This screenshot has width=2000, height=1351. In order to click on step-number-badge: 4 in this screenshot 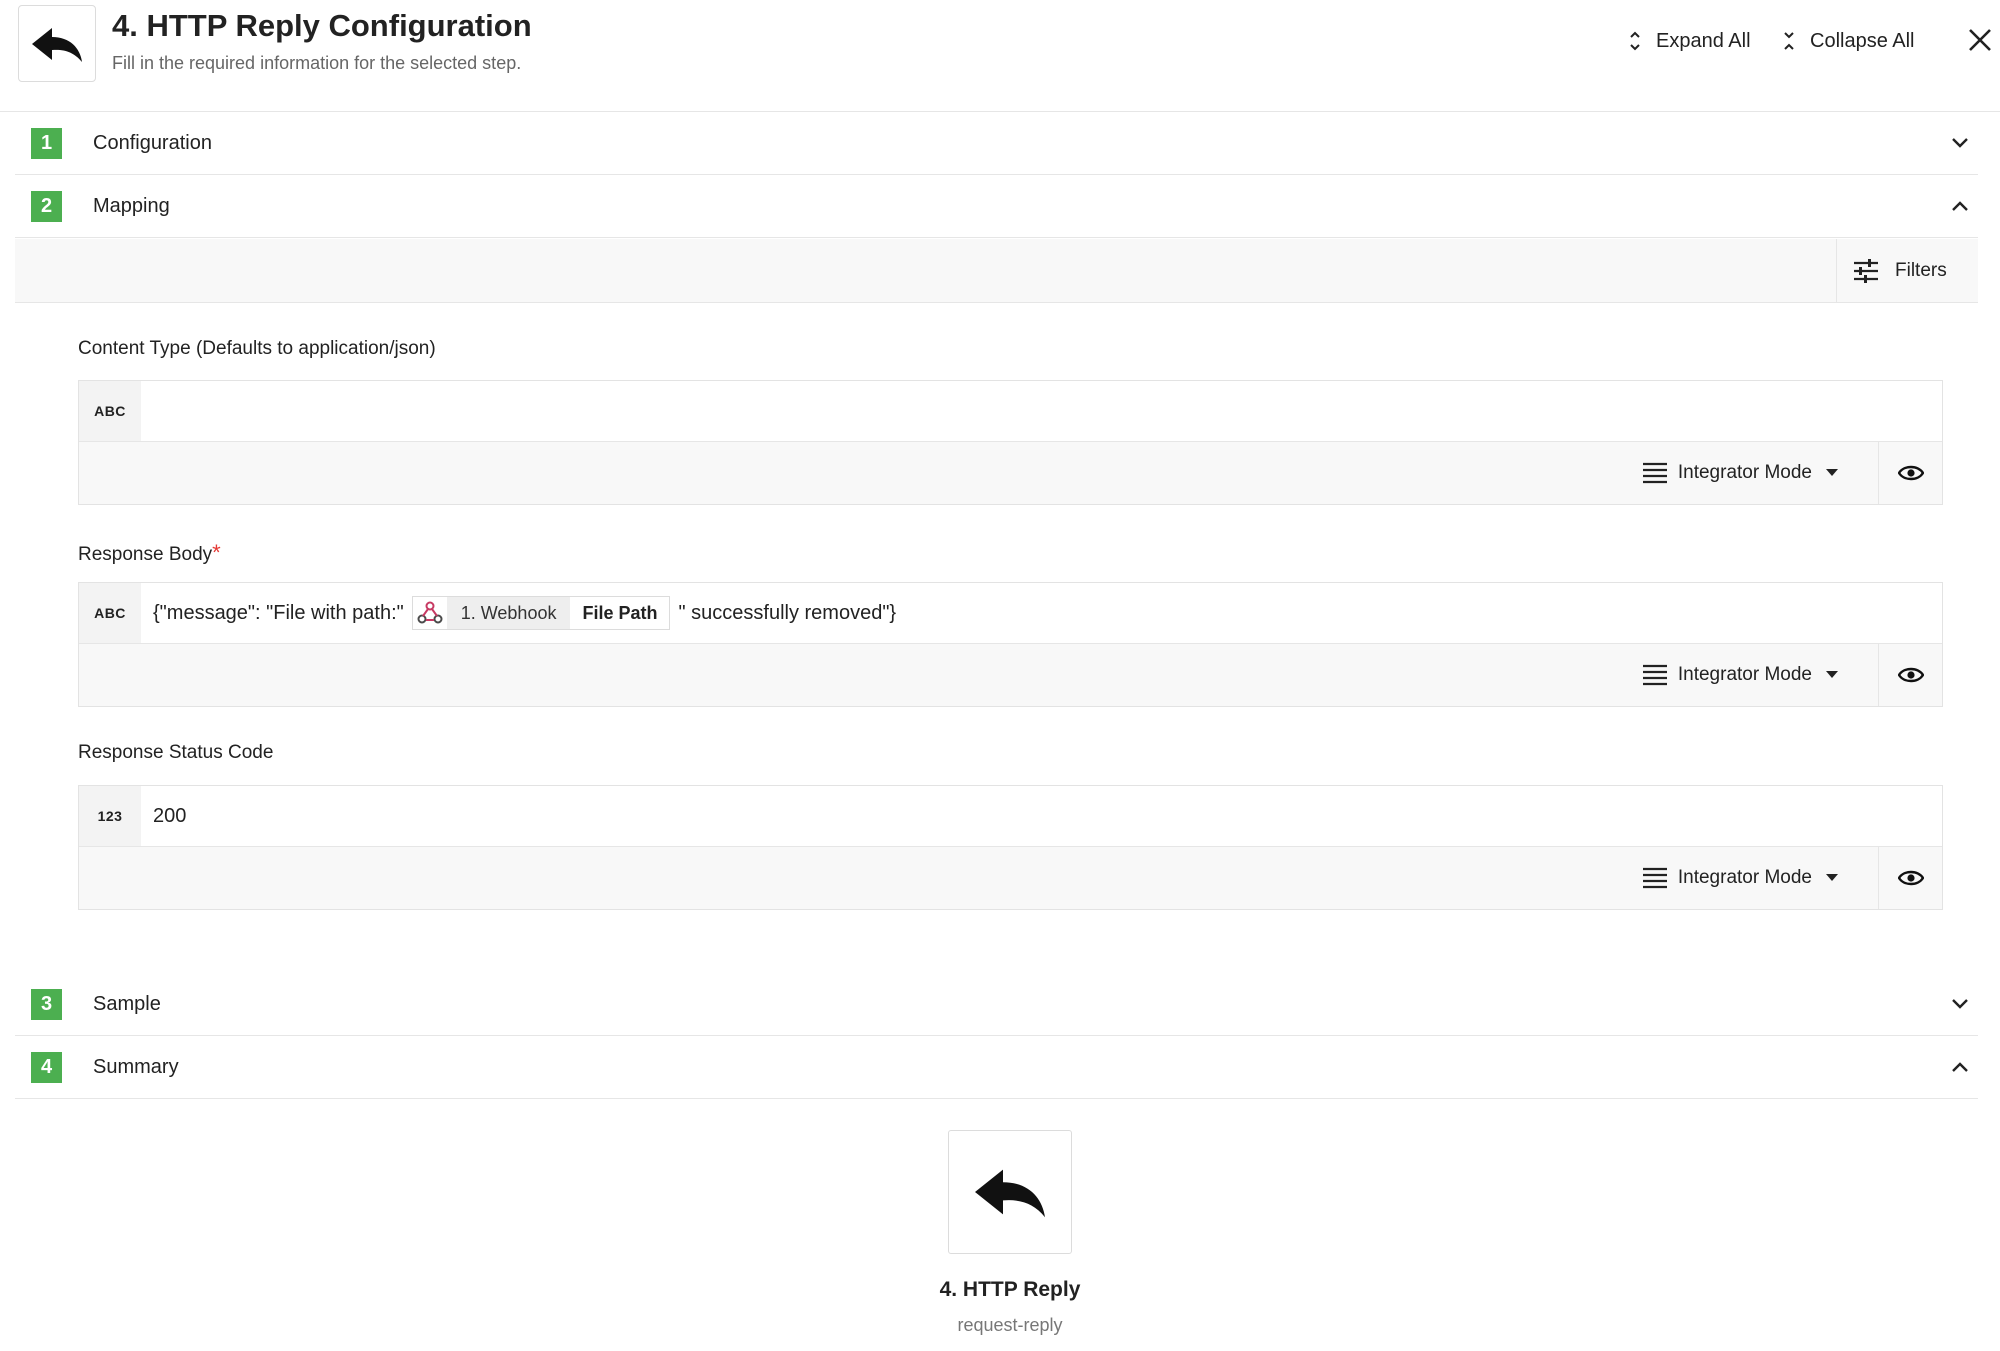, I will do `click(46, 1067)`.